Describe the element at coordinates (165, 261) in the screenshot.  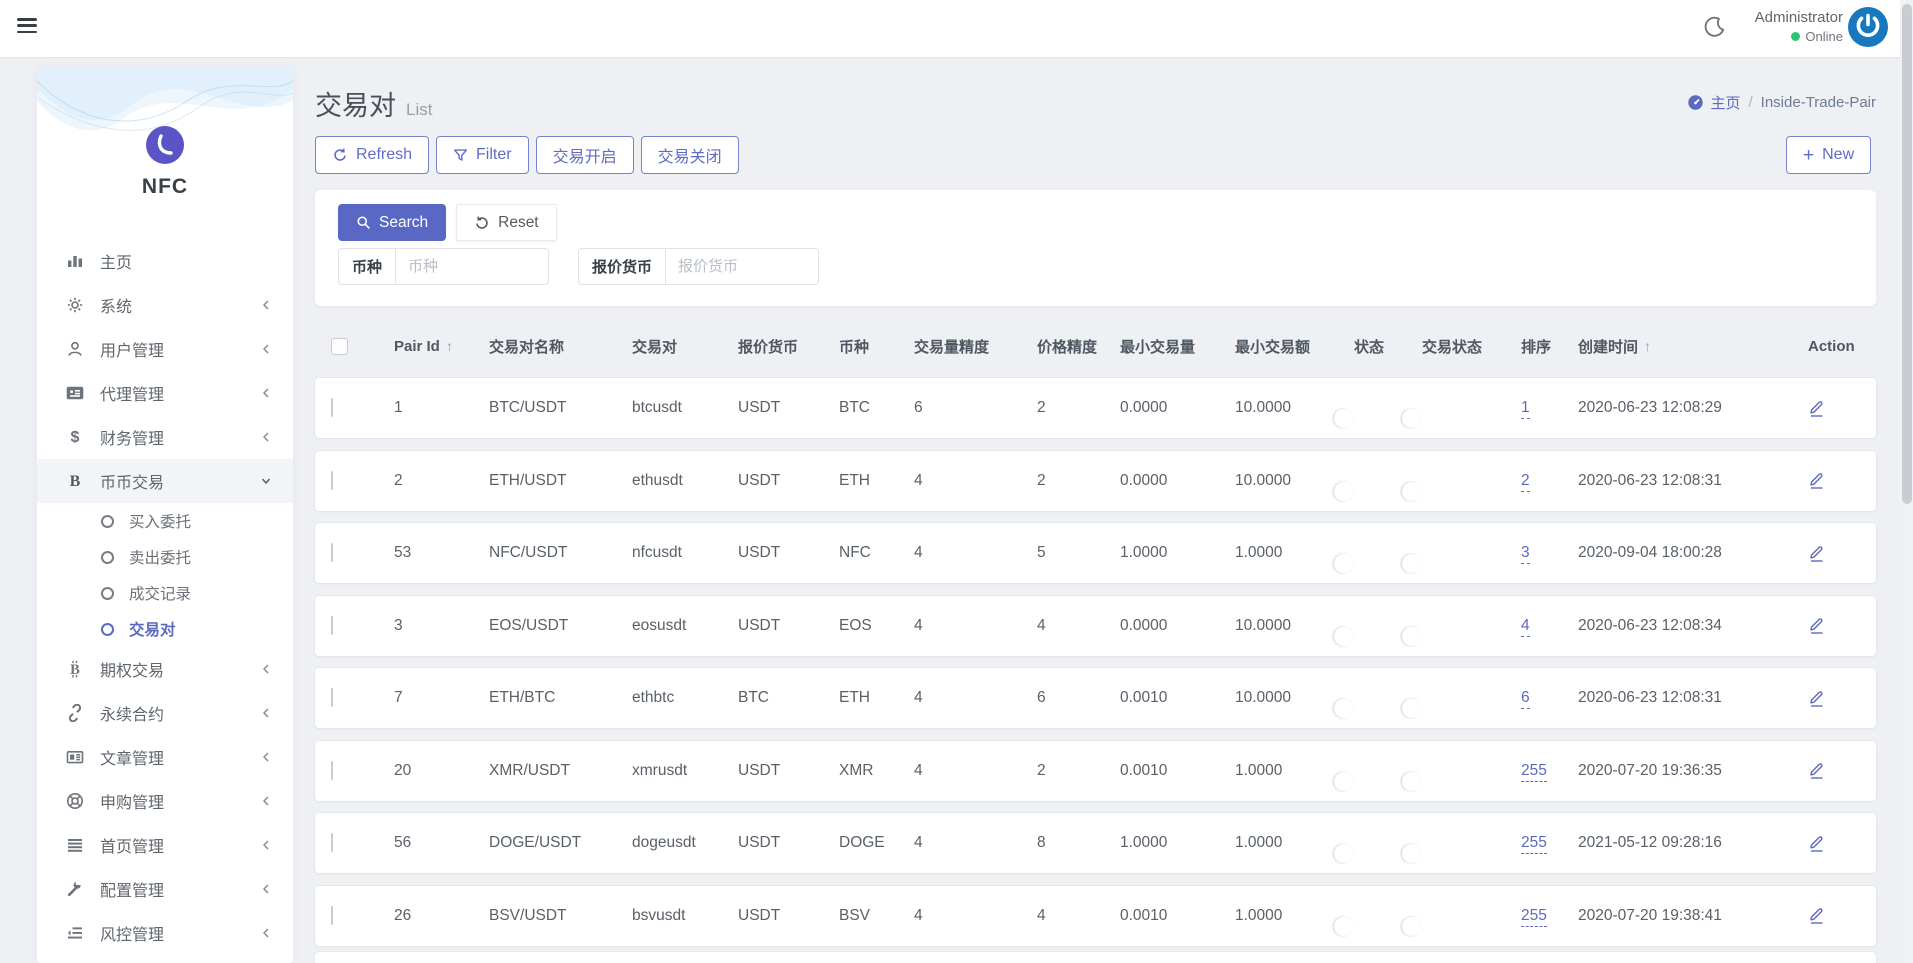
I see `sidebar-item-主页: 主页` at that location.